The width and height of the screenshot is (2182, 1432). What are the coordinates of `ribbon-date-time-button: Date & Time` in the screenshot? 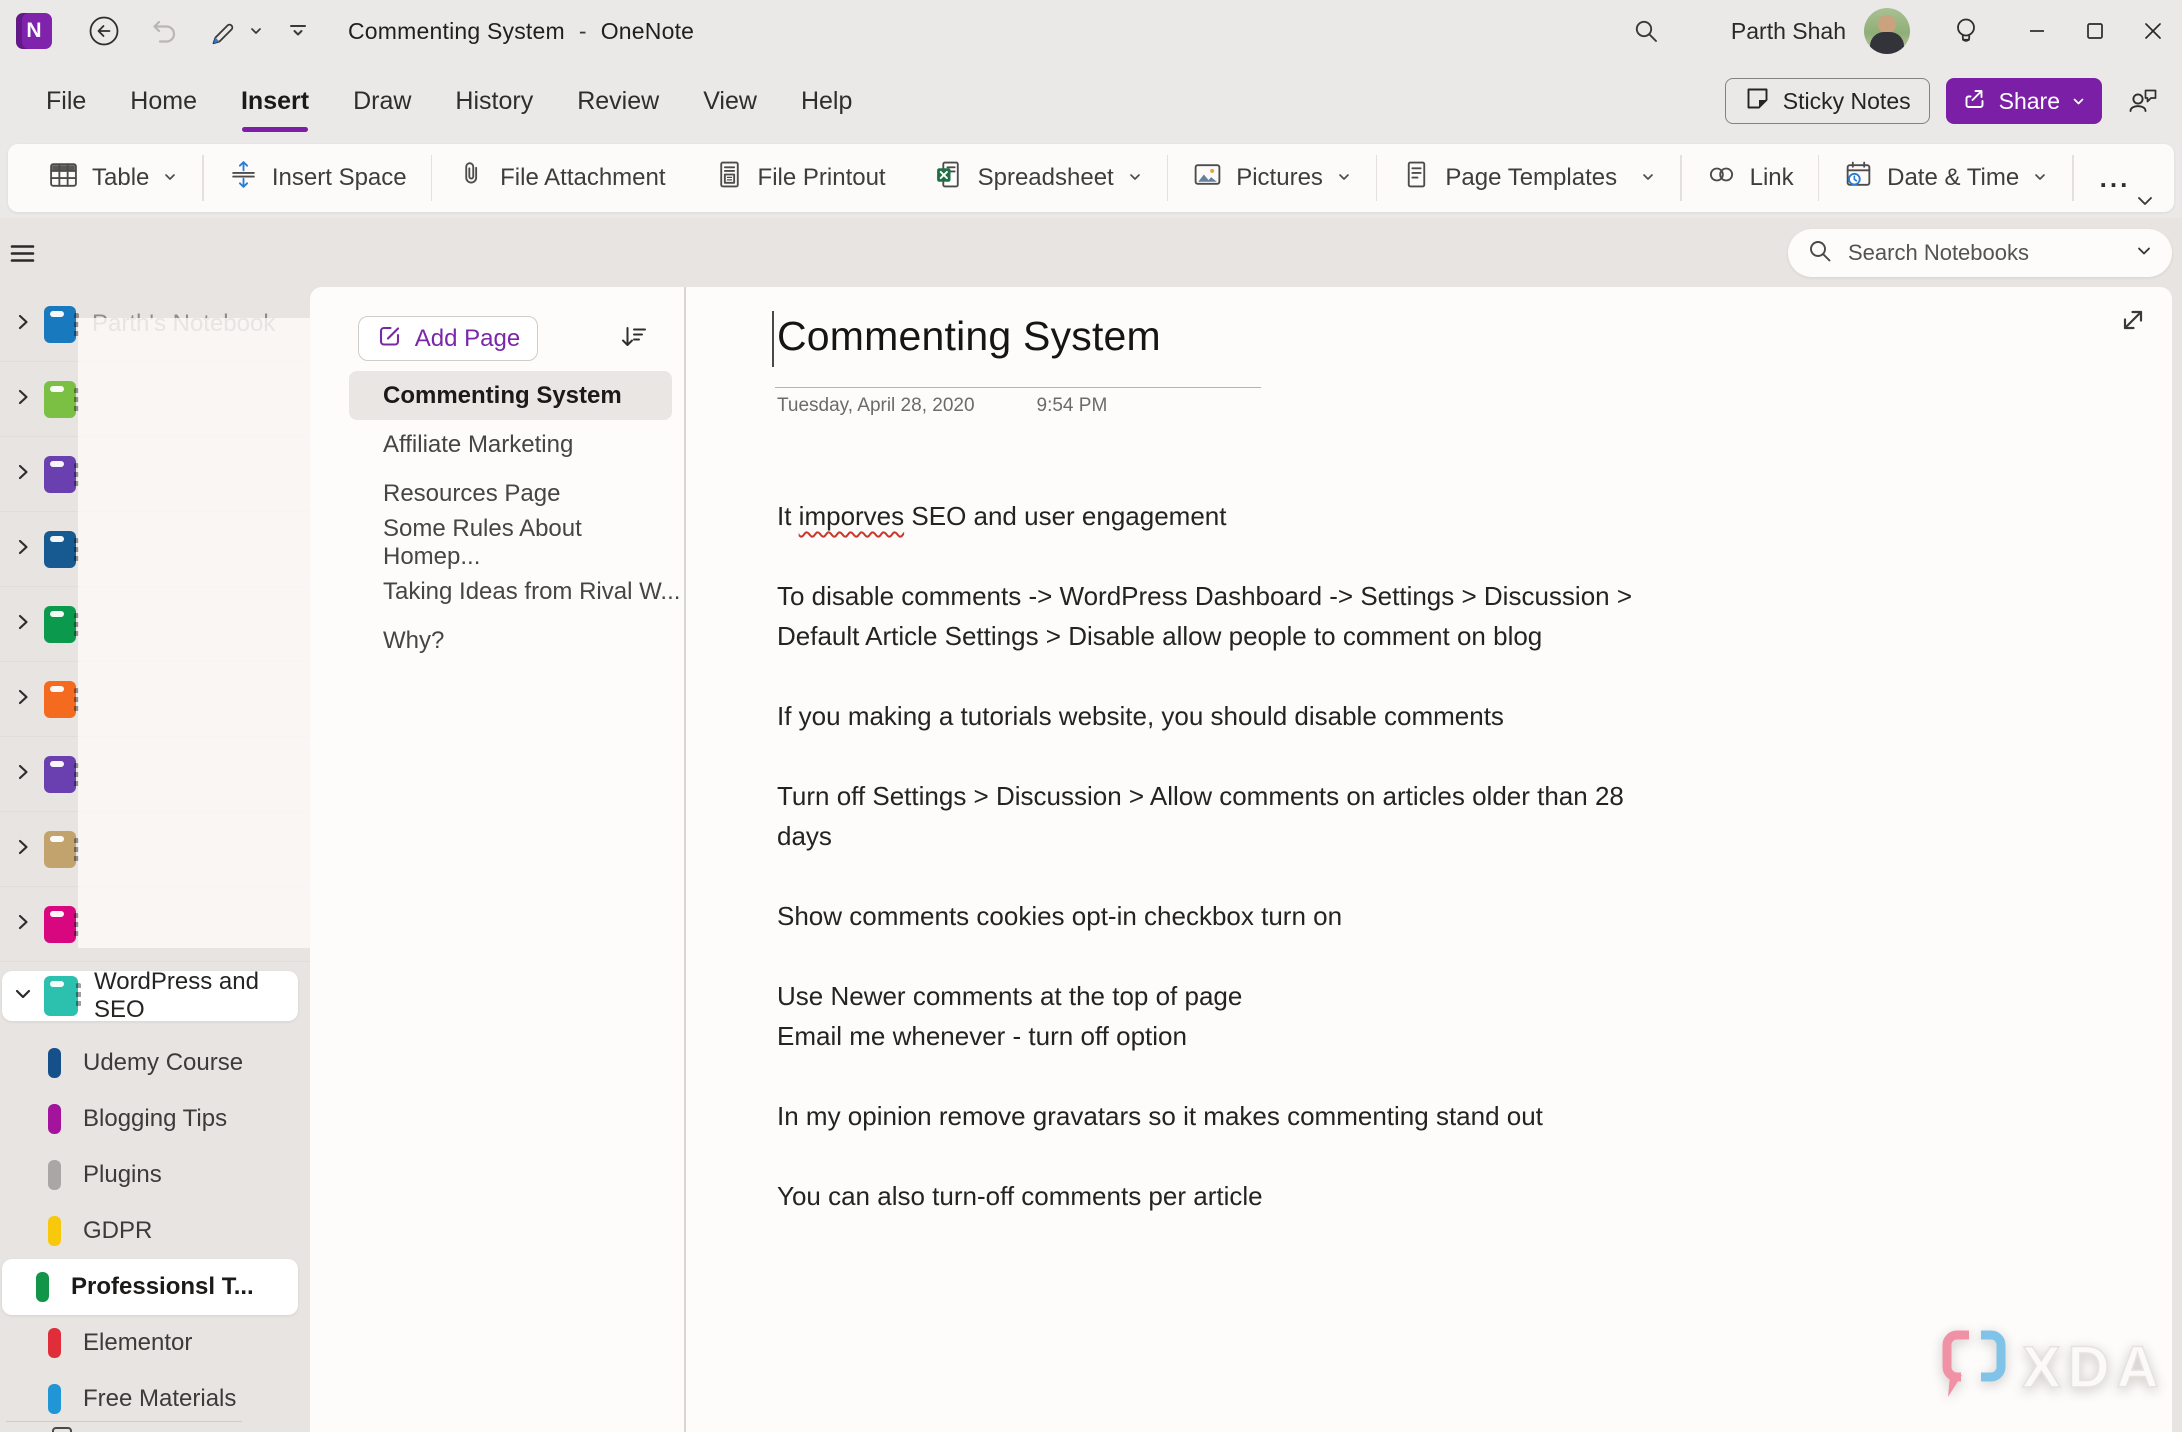 It's located at (1945, 178).